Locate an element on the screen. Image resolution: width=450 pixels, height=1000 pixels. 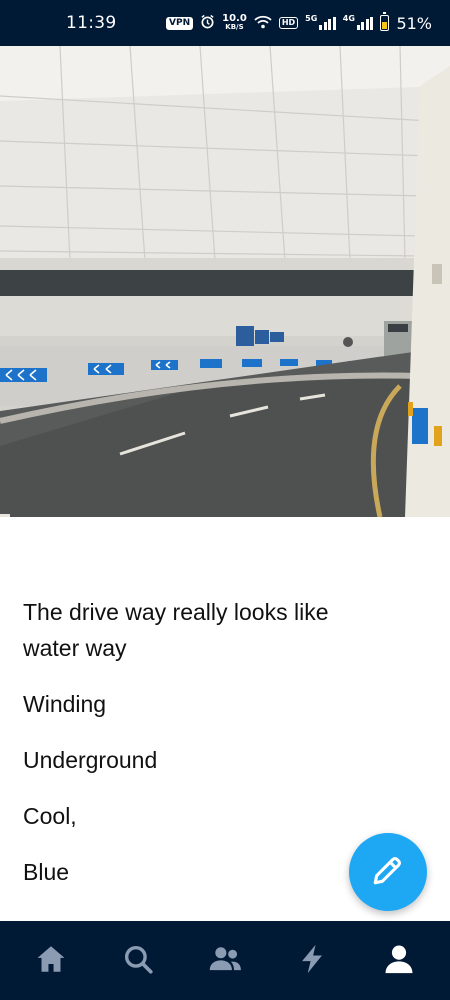
pencil-icon is located at coordinates (388, 872).